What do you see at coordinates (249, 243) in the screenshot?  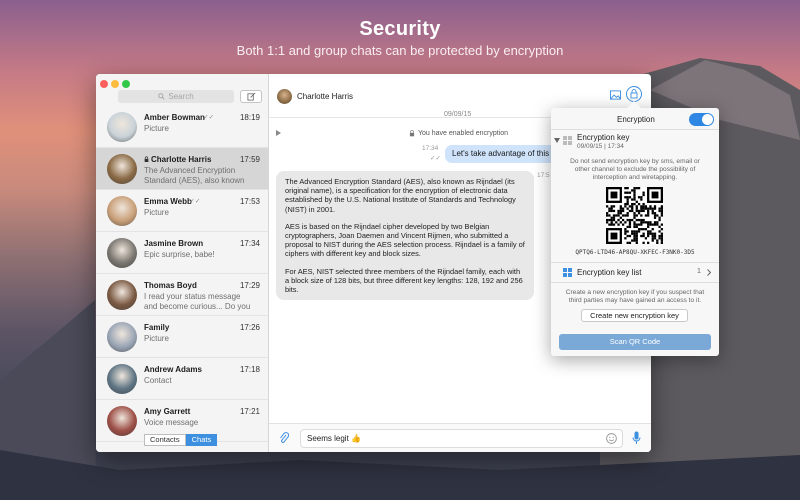 I see `chat-time: 17:34` at bounding box center [249, 243].